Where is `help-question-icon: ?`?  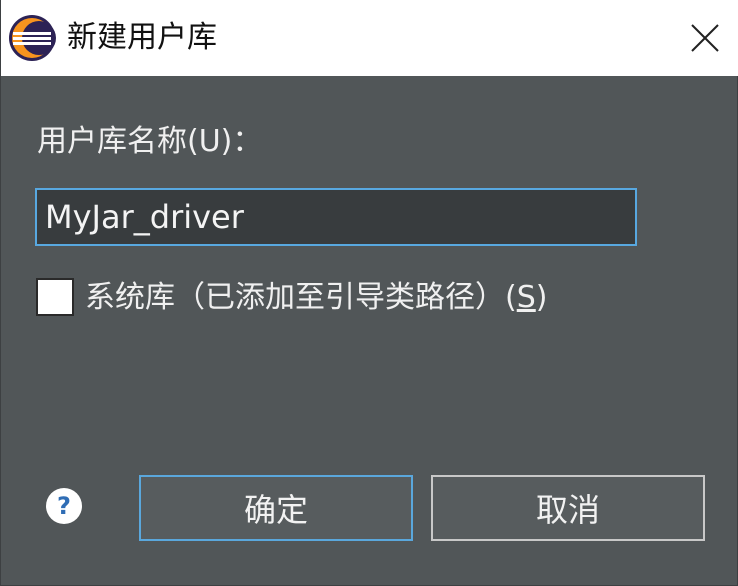 help-question-icon: ? is located at coordinates (64, 506).